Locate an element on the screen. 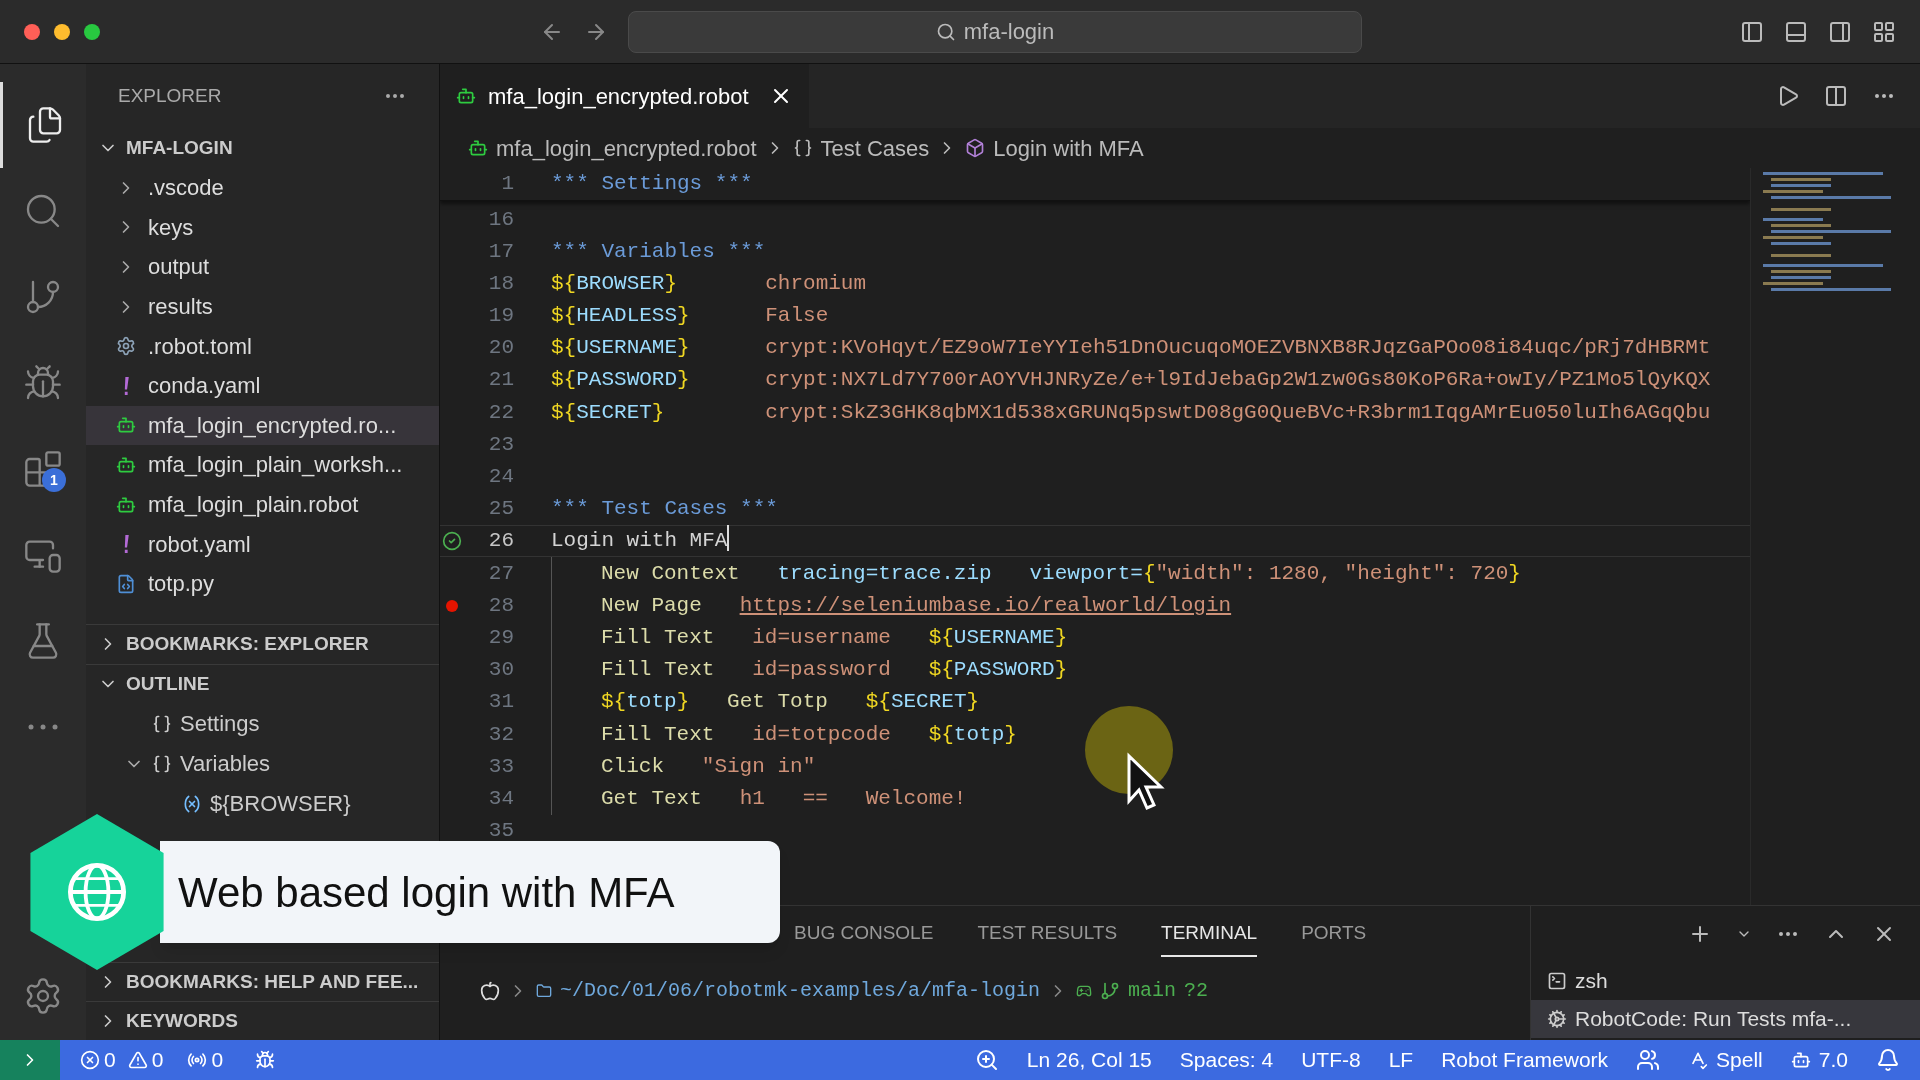  code-line: New Page https://seleniumbase.io/realworld/login is located at coordinates (916, 605).